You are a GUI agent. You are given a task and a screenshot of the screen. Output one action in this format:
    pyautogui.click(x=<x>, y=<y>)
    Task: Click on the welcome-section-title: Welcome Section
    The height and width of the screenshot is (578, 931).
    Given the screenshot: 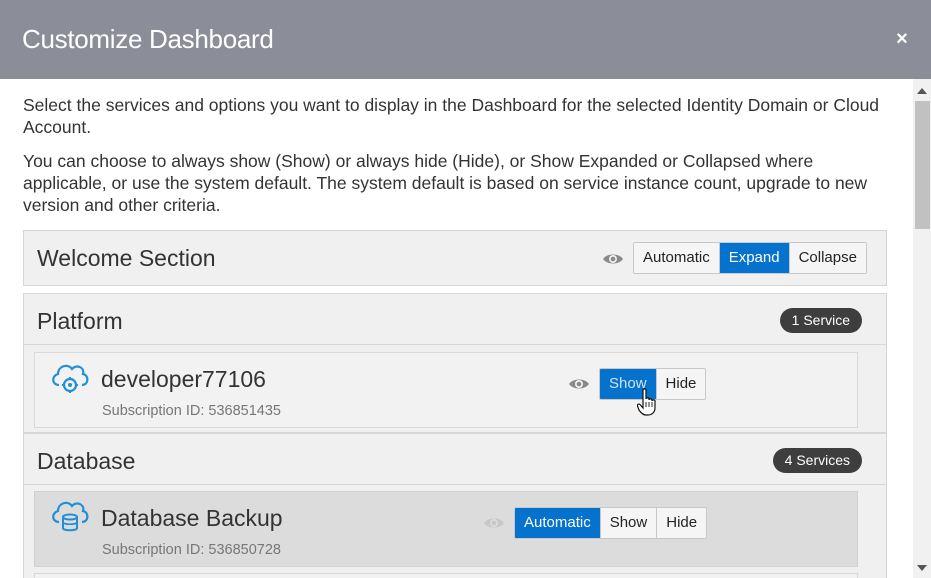 What is the action you would take?
    pyautogui.click(x=126, y=258)
    